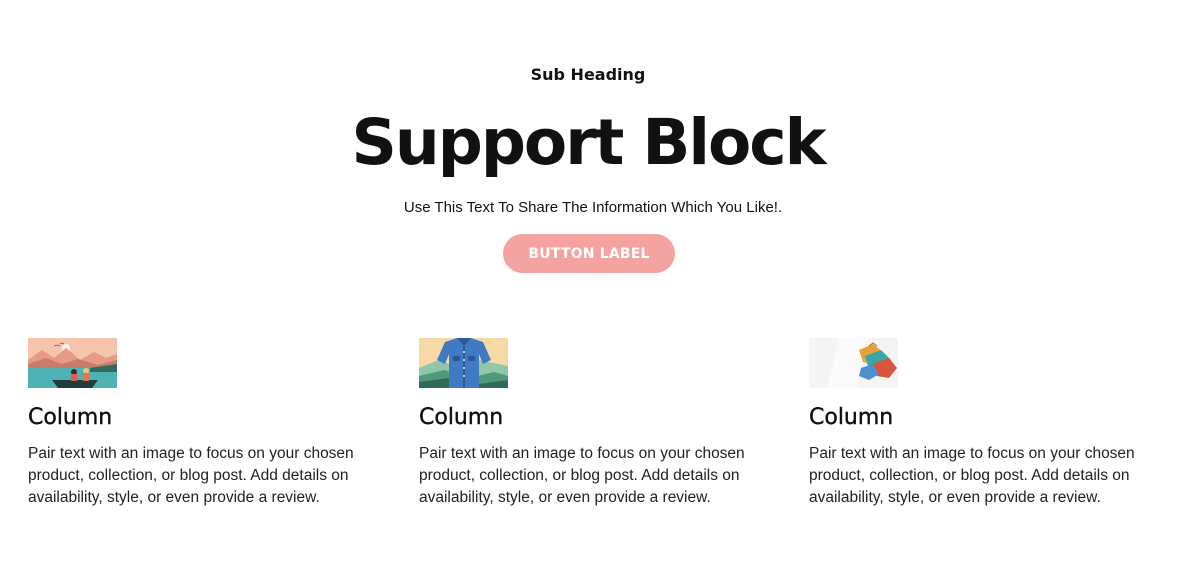 This screenshot has width=1196, height=561. I want to click on cta-button: BUTTON LABEL, so click(589, 253).